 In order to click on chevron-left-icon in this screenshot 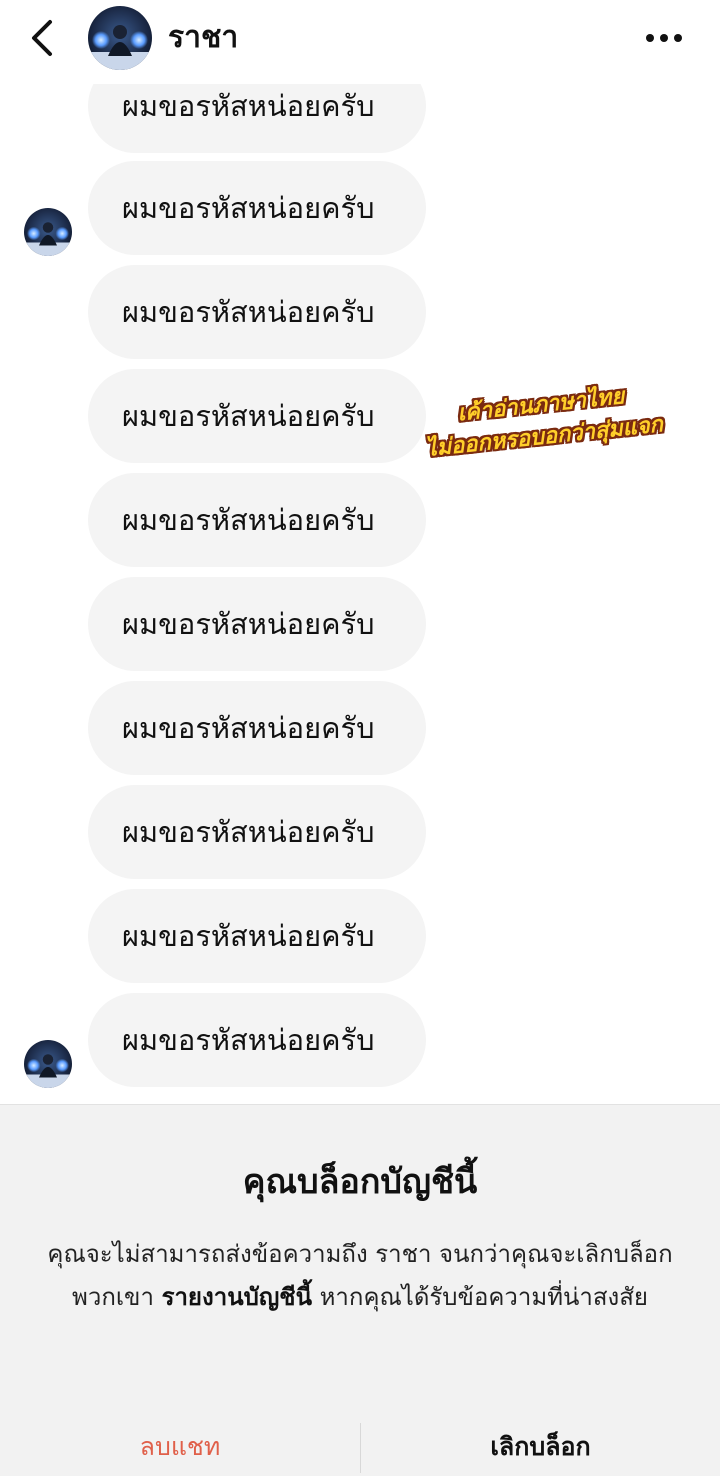, I will do `click(42, 38)`.